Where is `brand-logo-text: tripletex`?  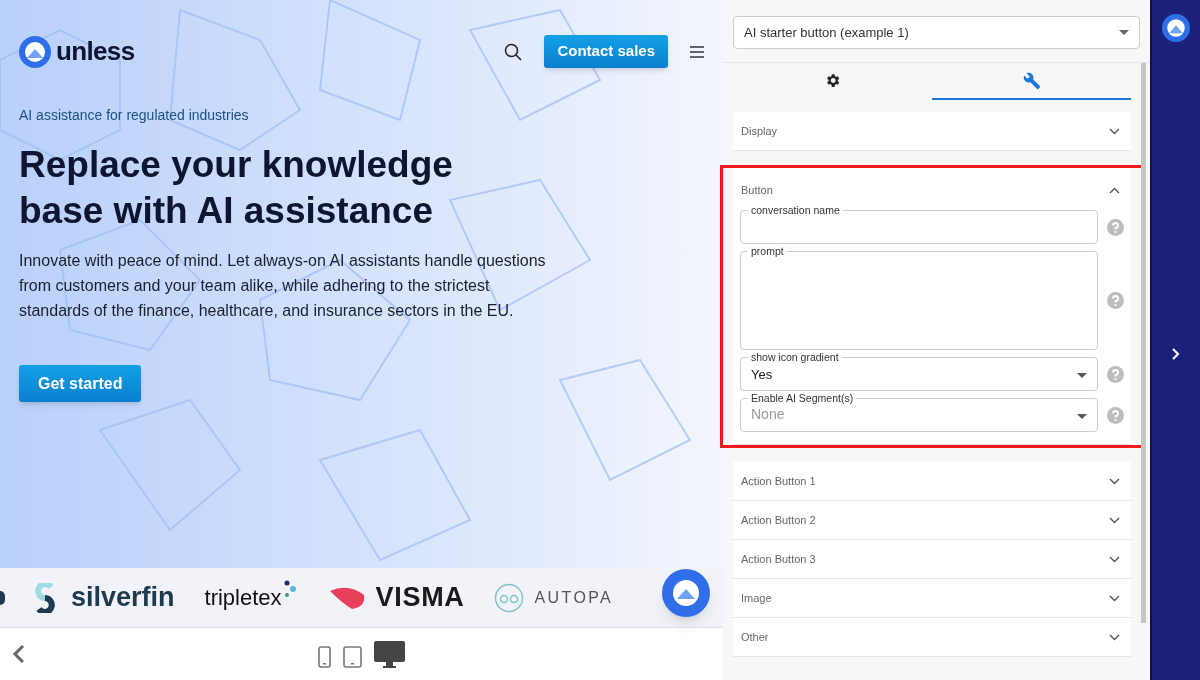 brand-logo-text: tripletex is located at coordinates (243, 598).